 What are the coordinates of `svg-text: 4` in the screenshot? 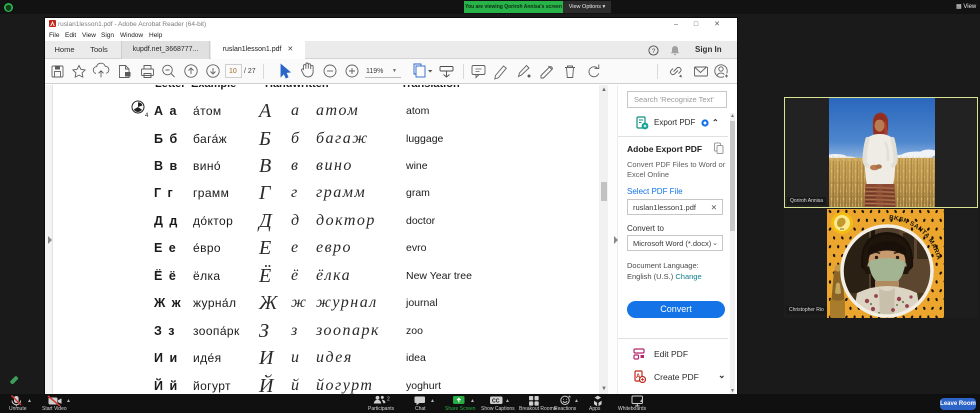 It's located at (147, 116).